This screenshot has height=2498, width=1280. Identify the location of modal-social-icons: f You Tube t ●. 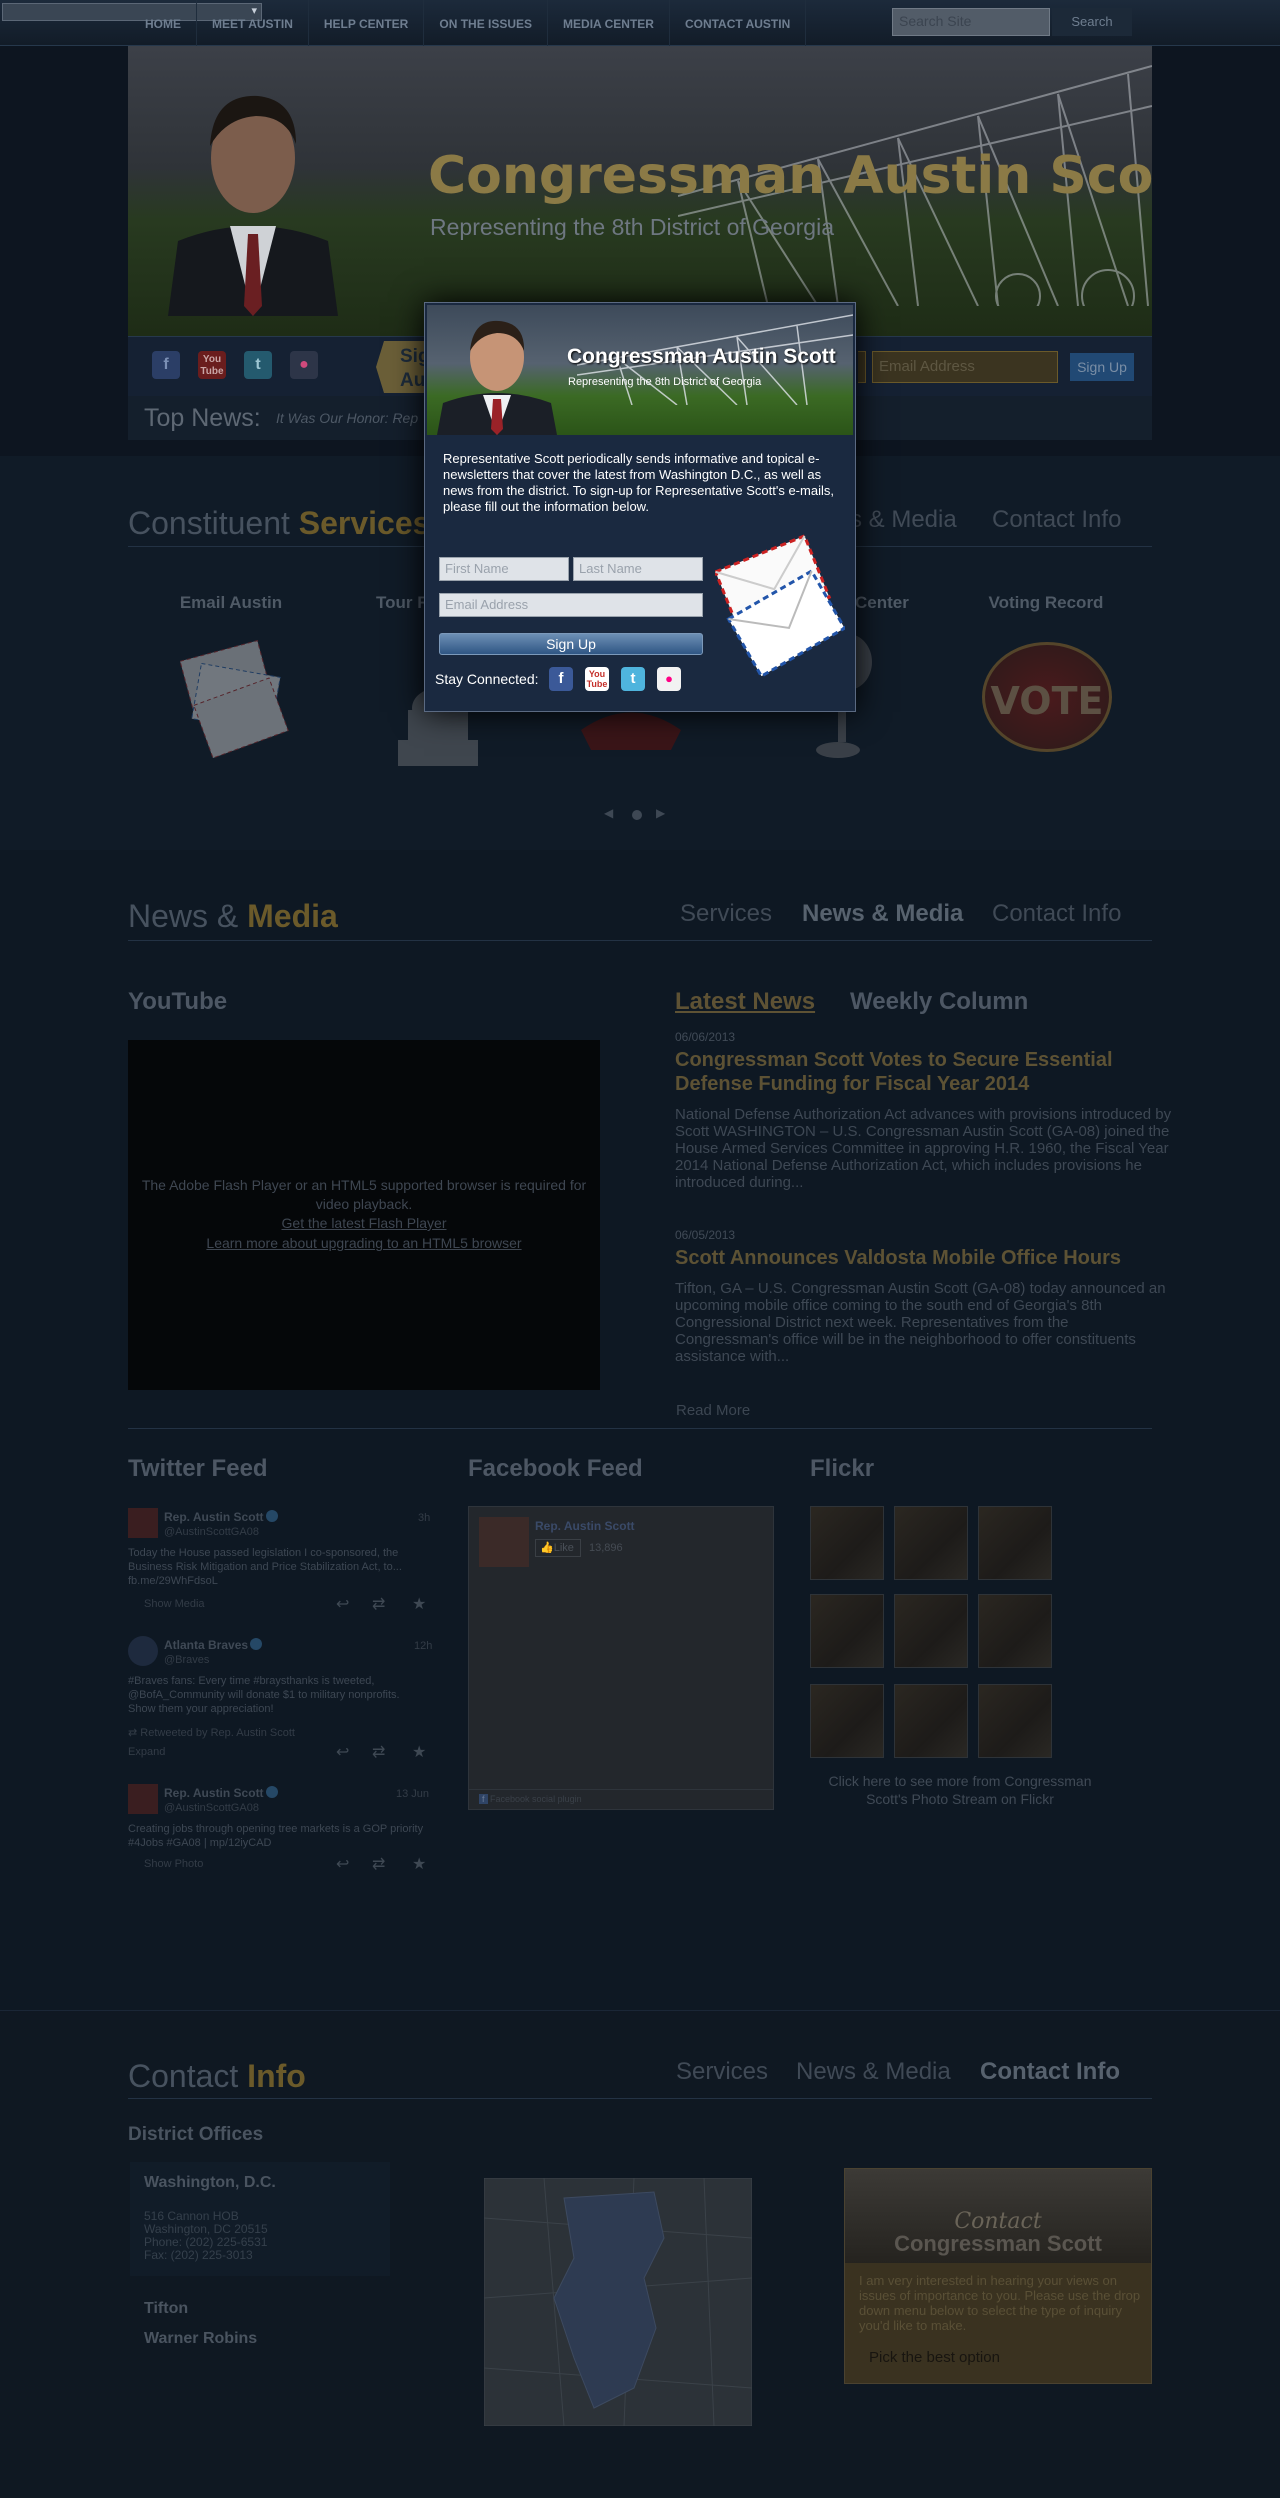
(615, 679).